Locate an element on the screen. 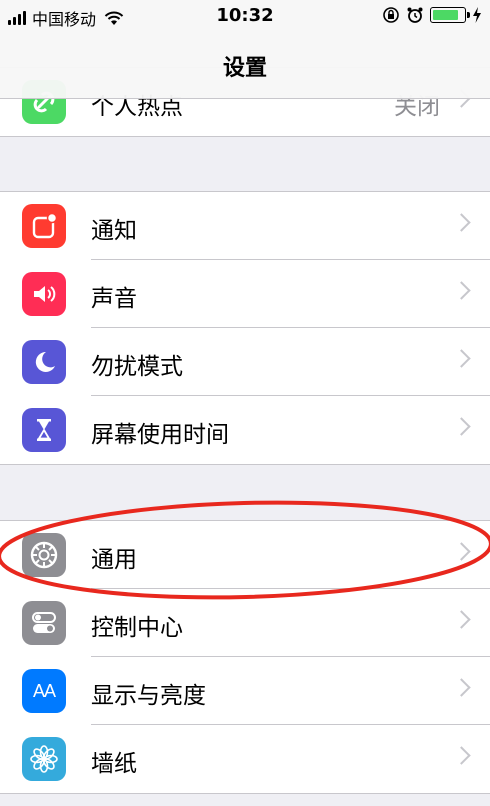  hourglass-icon is located at coordinates (44, 430).